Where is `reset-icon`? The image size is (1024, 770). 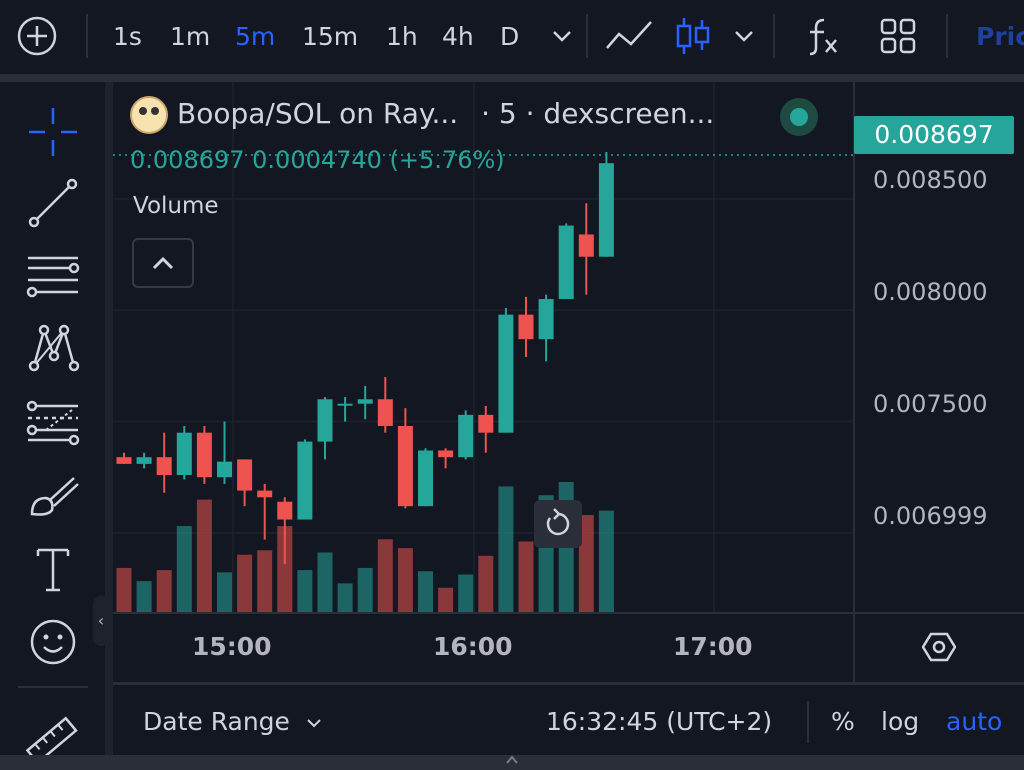 reset-icon is located at coordinates (558, 522).